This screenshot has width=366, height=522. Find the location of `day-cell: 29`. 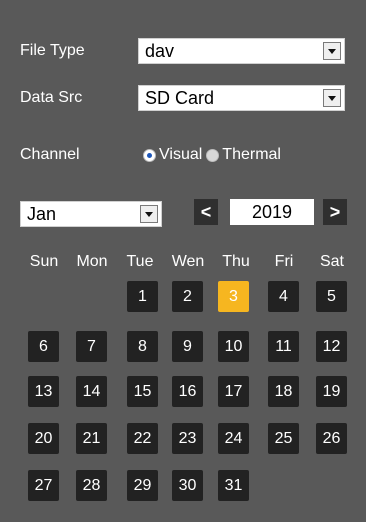

day-cell: 29 is located at coordinates (142, 485).